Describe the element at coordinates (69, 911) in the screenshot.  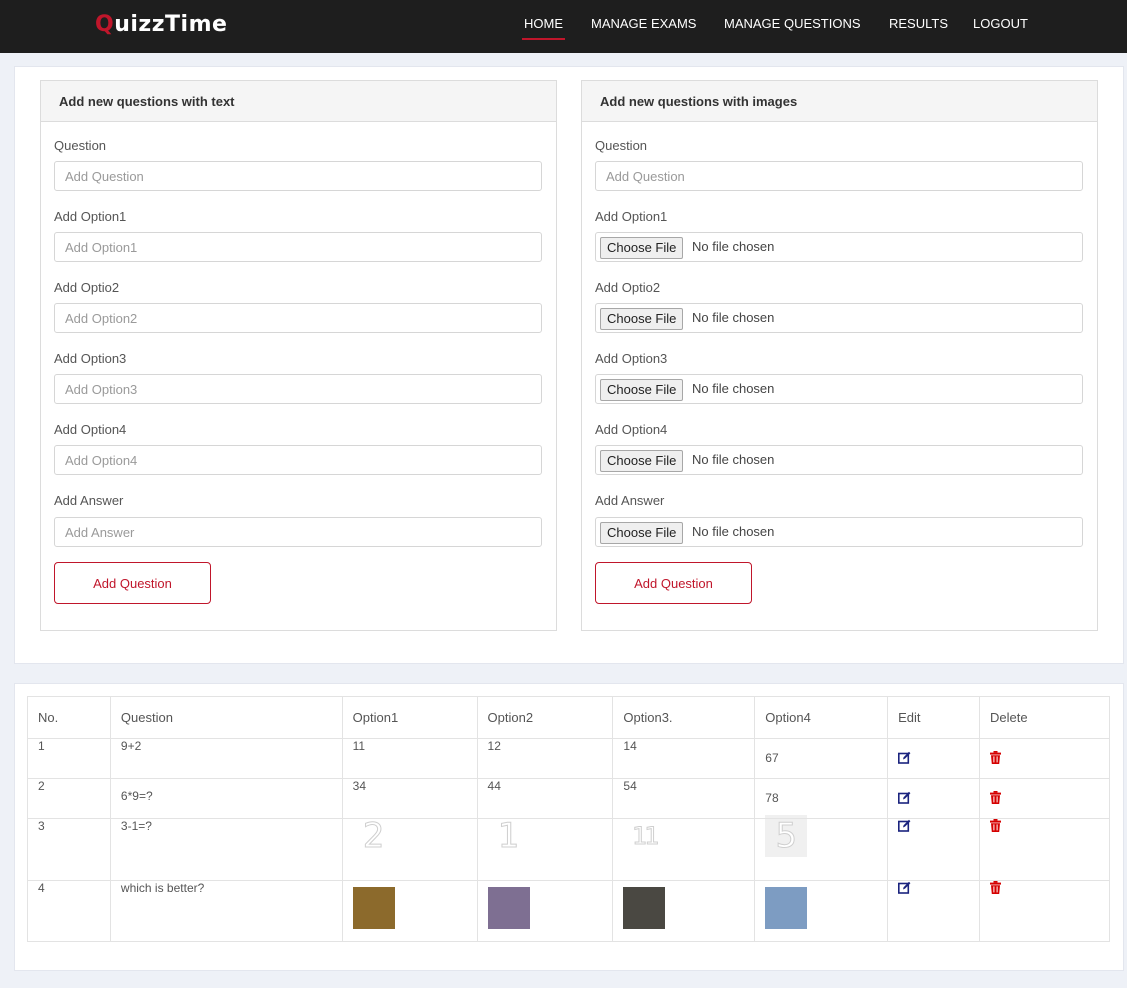
I see `row-no: 4` at that location.